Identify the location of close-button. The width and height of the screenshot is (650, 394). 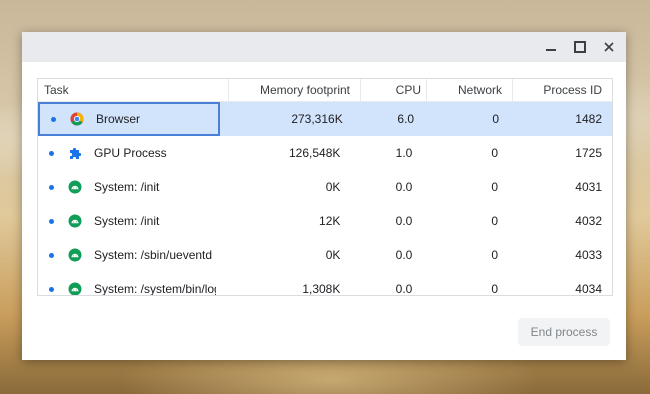
(609, 47).